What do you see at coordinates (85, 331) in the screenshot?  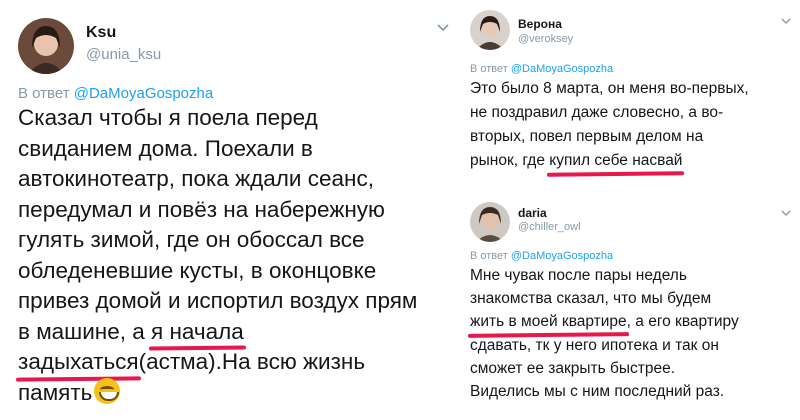 I see `text-segment: в машине, а` at bounding box center [85, 331].